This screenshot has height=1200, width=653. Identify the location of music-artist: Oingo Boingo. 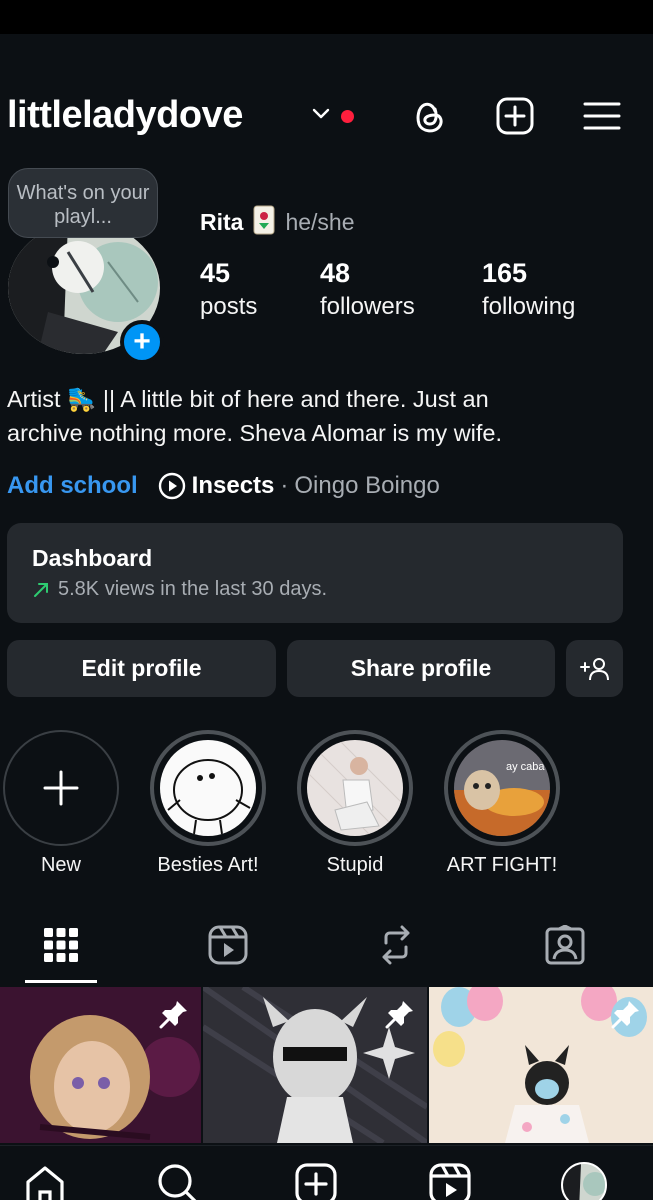
(367, 485).